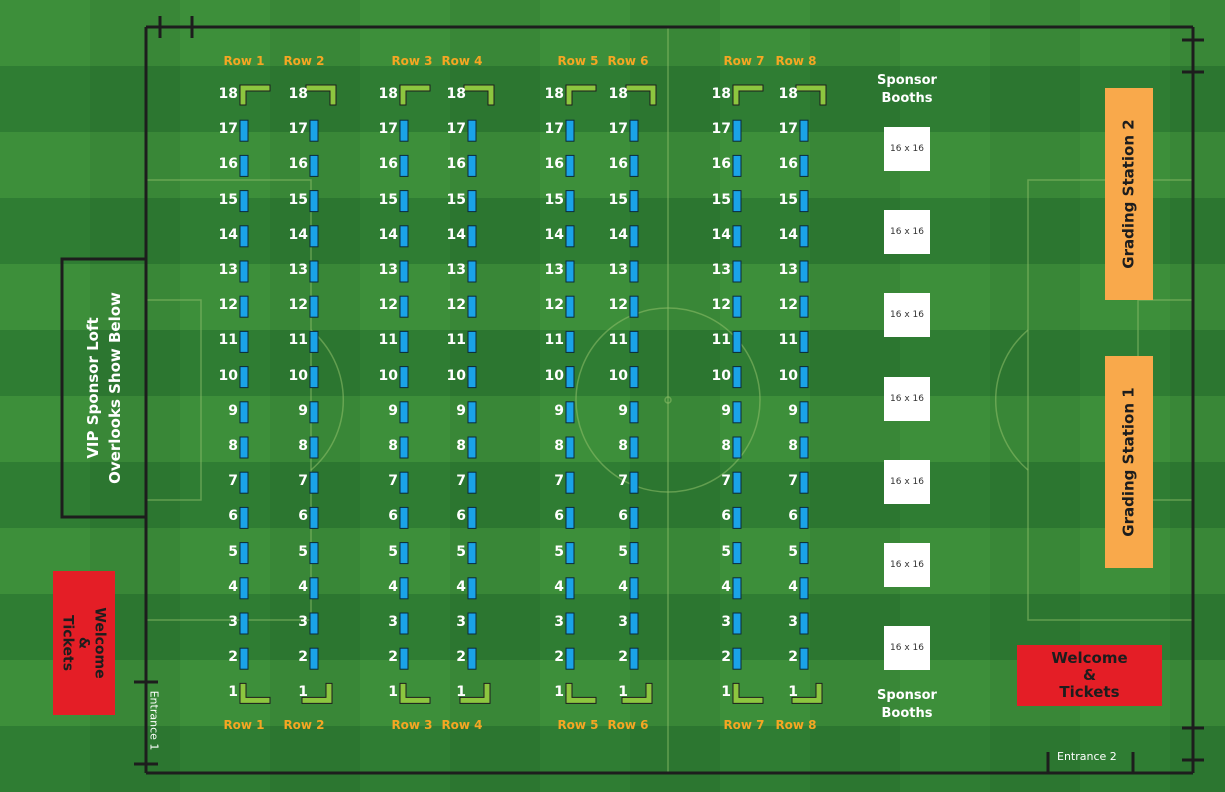 The image size is (1225, 792). I want to click on welcome-right-line2: &, so click(1089, 675).